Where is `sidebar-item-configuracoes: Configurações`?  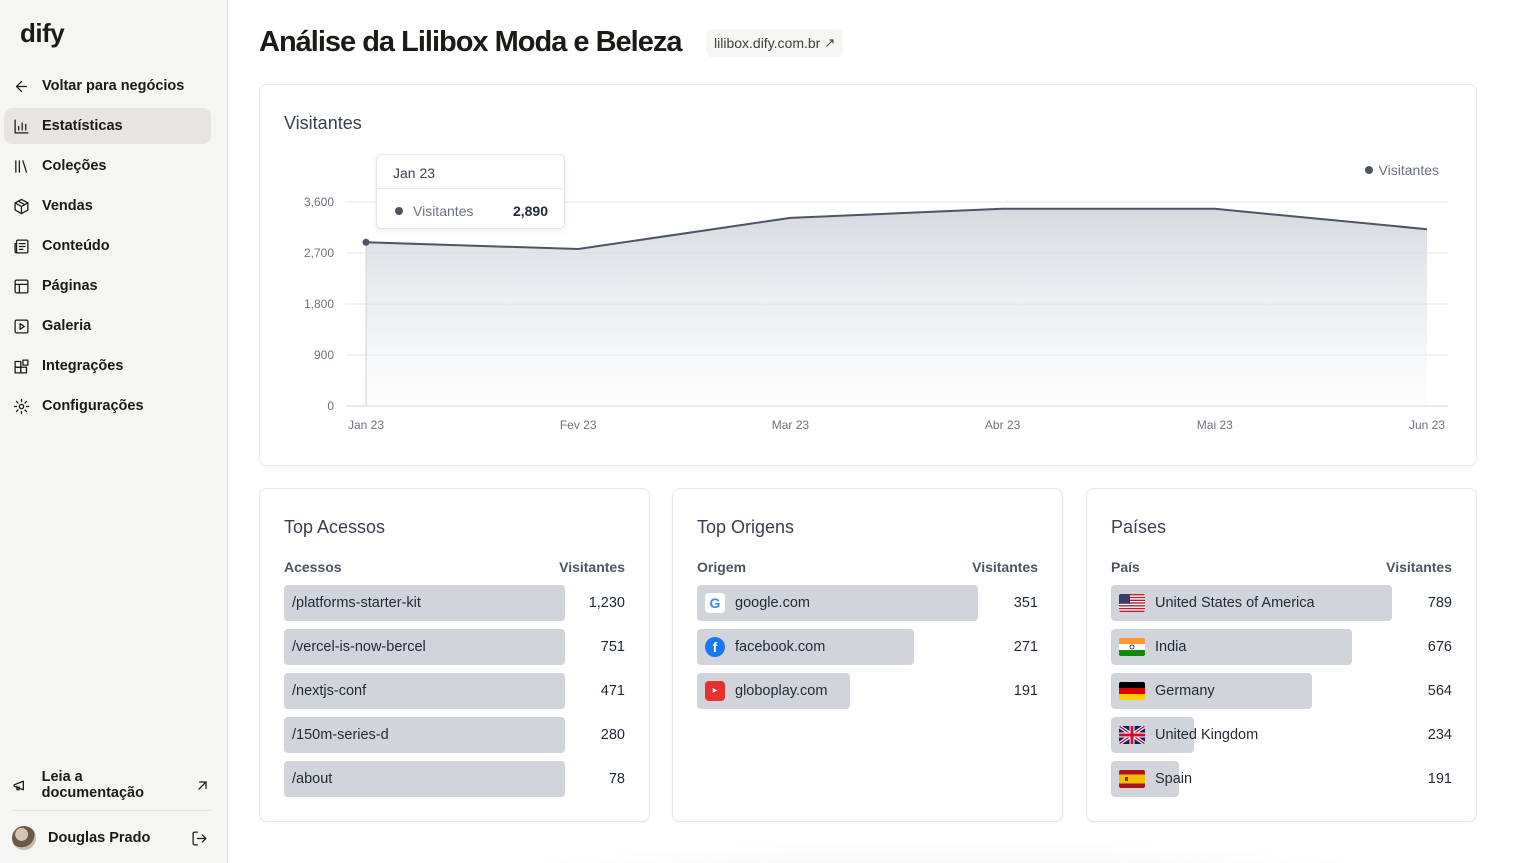
sidebar-item-configuracoes: Configurações is located at coordinates (107, 406).